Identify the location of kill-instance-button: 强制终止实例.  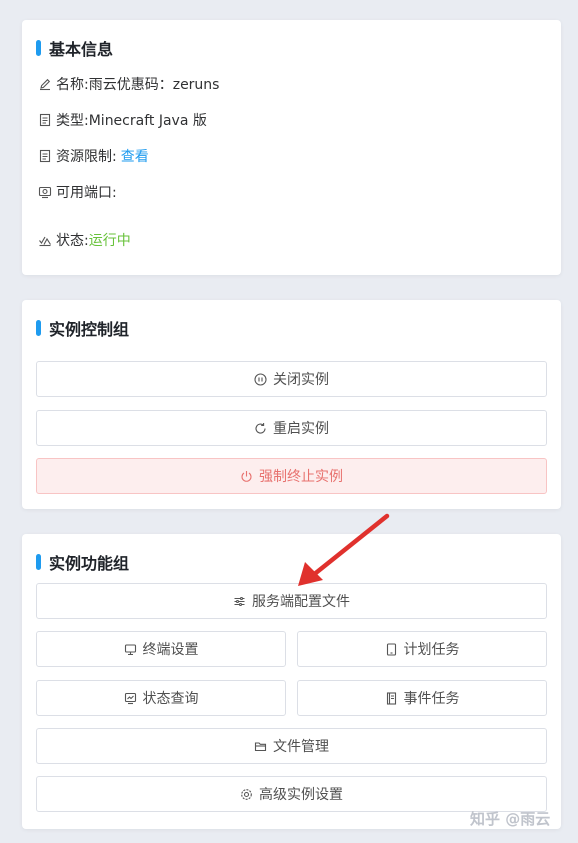
(291, 476).